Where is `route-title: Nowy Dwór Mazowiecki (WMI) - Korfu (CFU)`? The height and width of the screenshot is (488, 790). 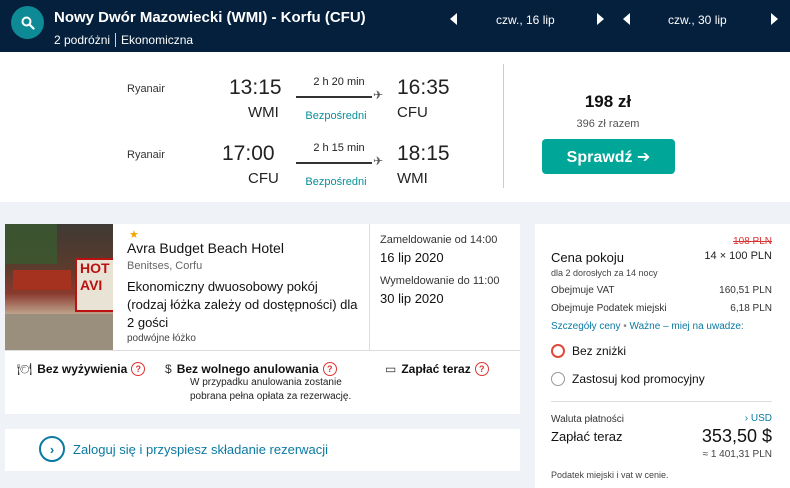
route-title: Nowy Dwór Mazowiecki (WMI) - Korfu (CFU) is located at coordinates (210, 17).